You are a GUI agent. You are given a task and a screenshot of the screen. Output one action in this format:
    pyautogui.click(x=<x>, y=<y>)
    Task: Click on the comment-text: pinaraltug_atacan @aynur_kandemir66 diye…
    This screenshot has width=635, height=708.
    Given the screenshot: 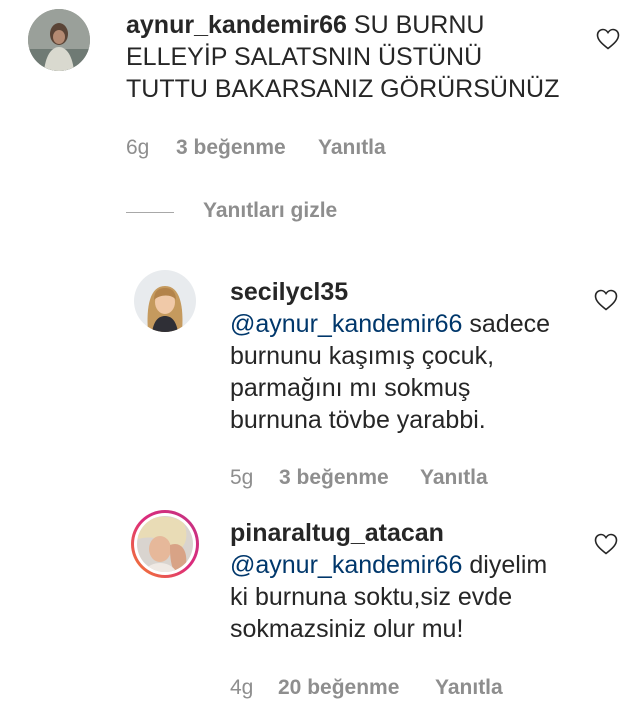 What is the action you would take?
    pyautogui.click(x=415, y=581)
    